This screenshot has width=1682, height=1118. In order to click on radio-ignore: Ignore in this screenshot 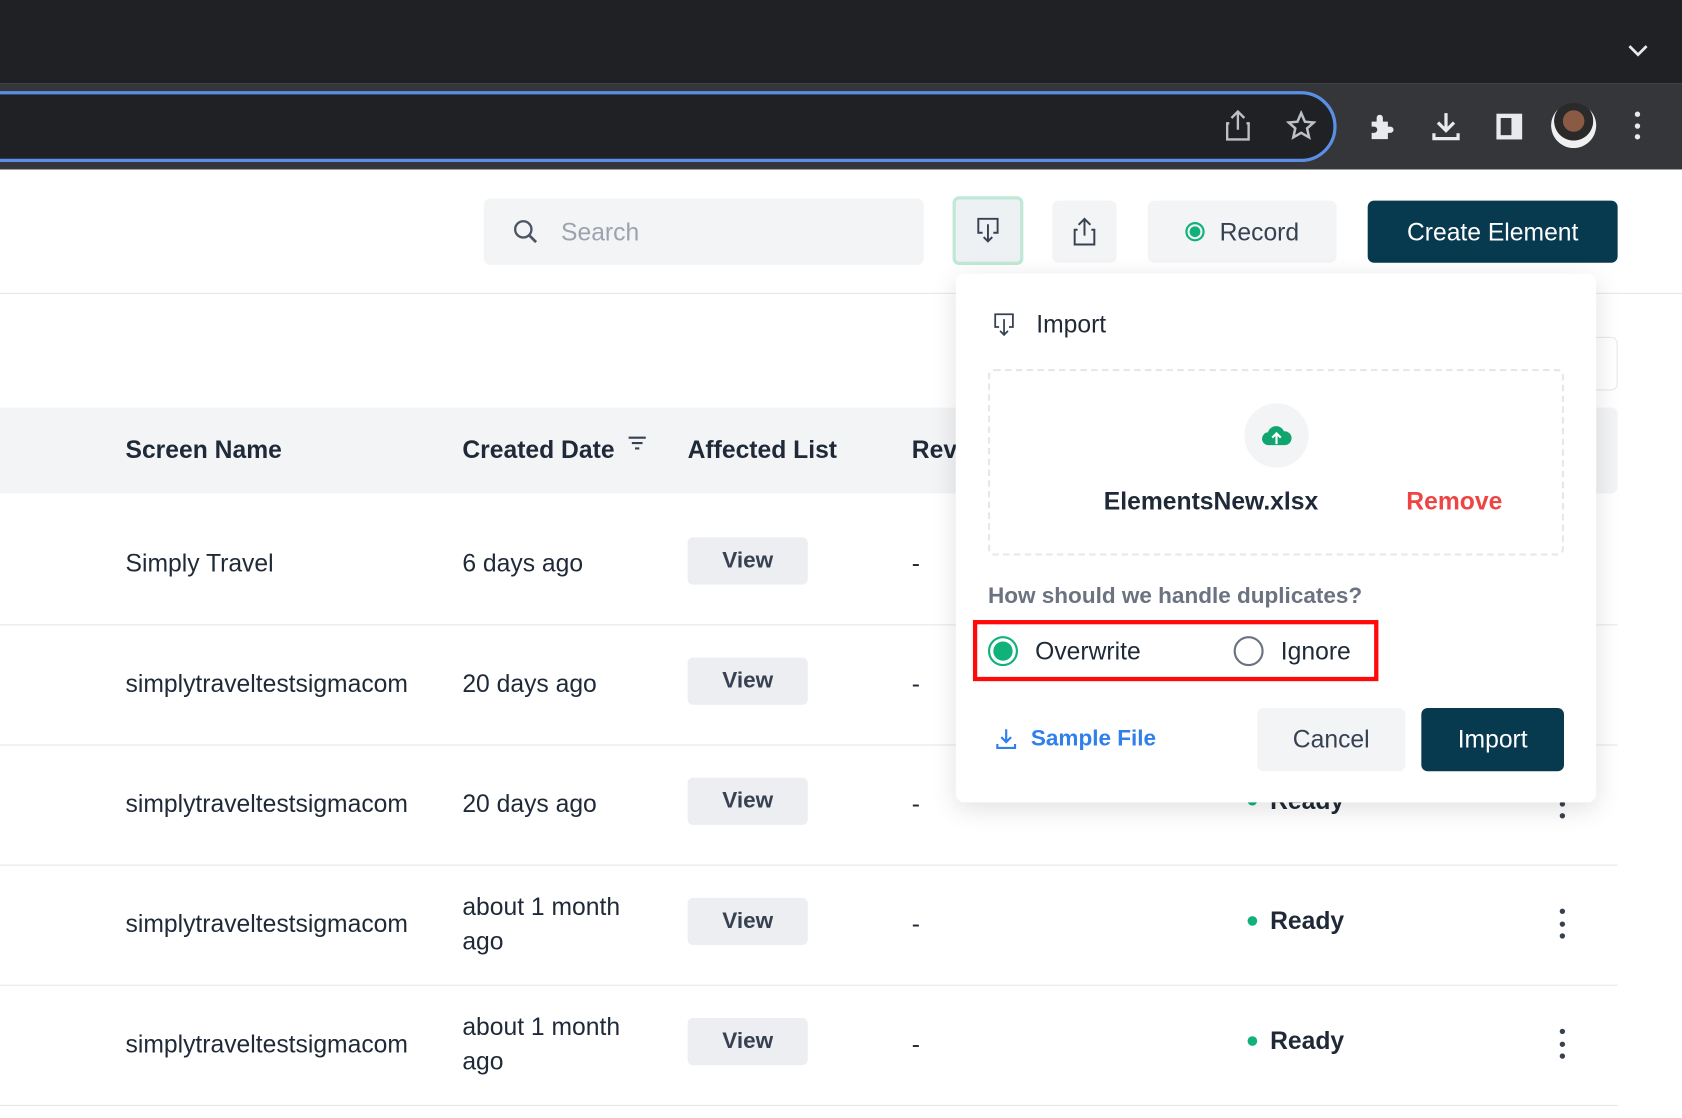, I will do `click(1292, 651)`.